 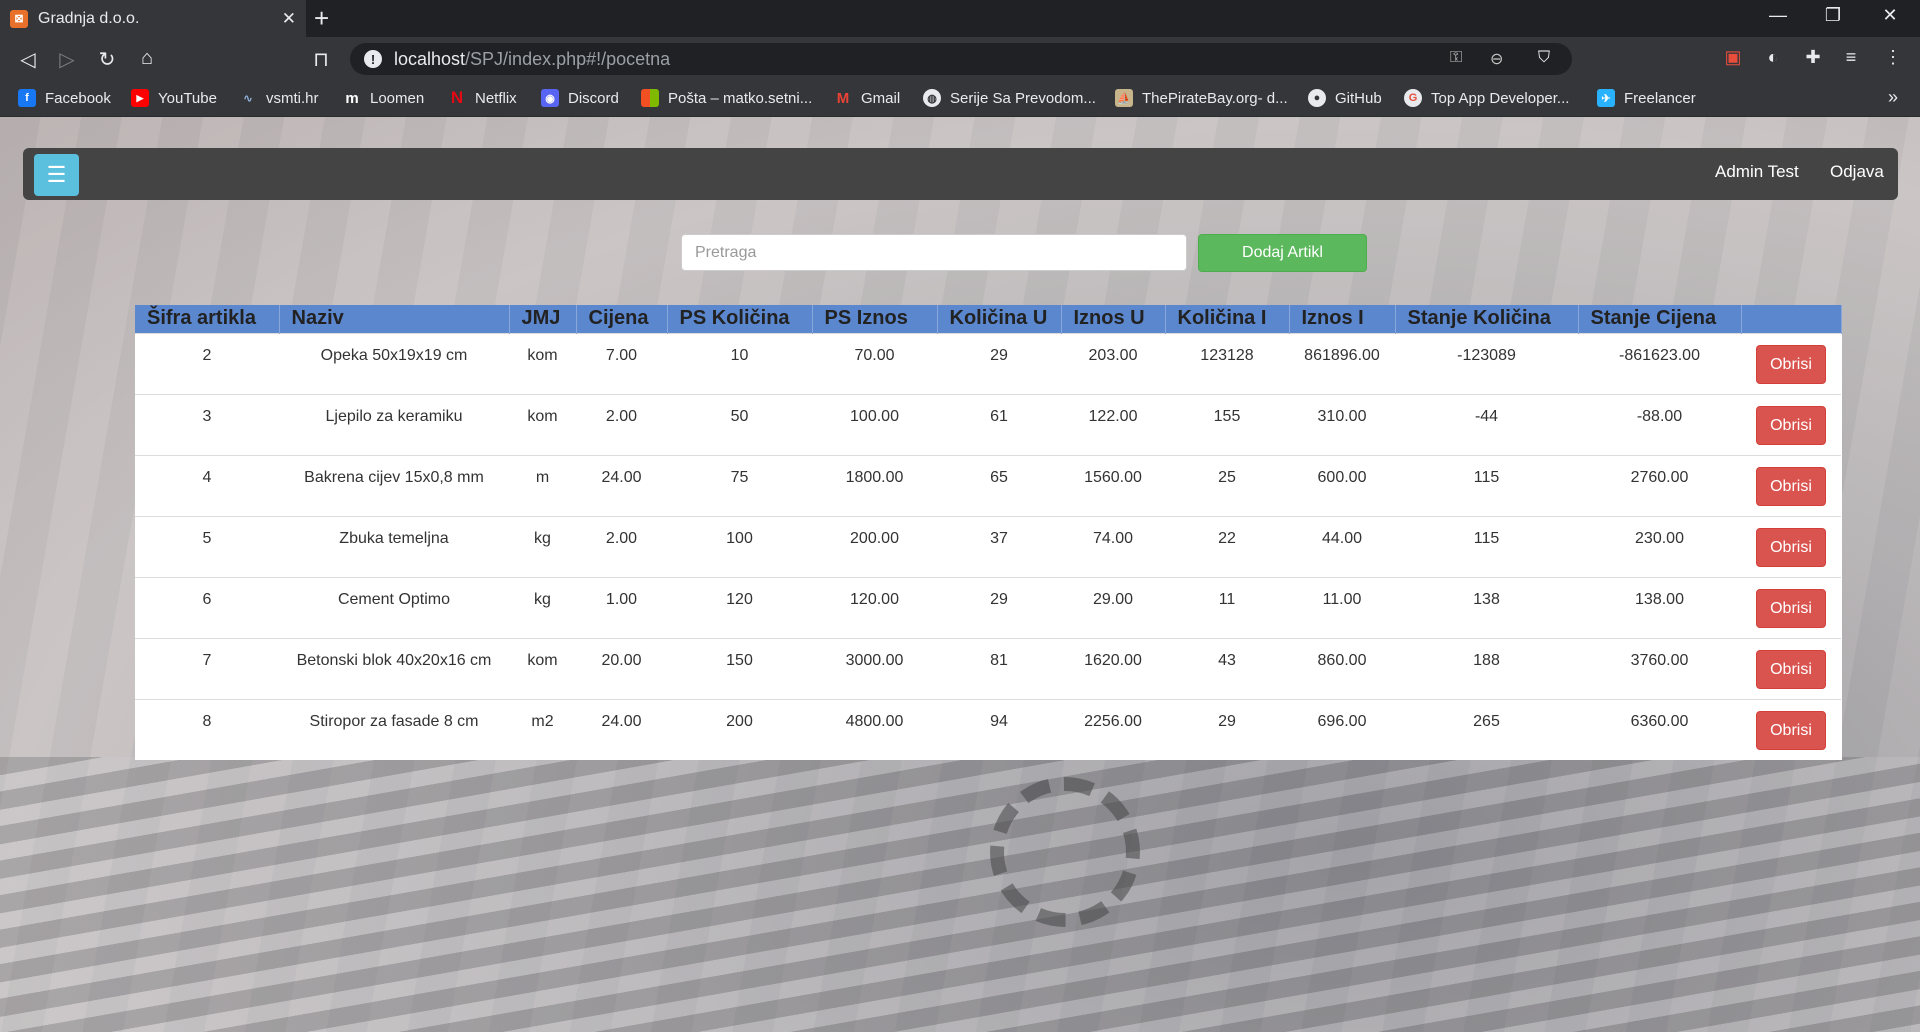 I want to click on menu-icon: ⋮, so click(x=1893, y=57).